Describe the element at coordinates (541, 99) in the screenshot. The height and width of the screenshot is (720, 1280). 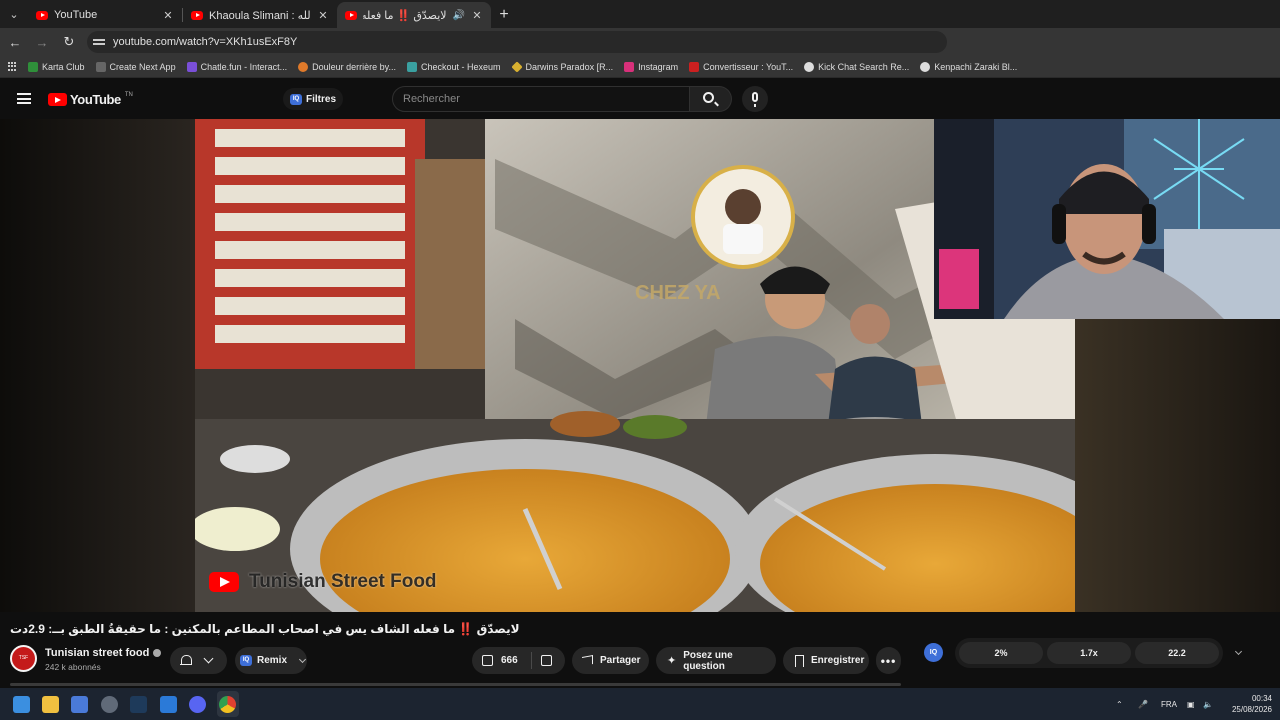
I see `search-input: Rechercher` at that location.